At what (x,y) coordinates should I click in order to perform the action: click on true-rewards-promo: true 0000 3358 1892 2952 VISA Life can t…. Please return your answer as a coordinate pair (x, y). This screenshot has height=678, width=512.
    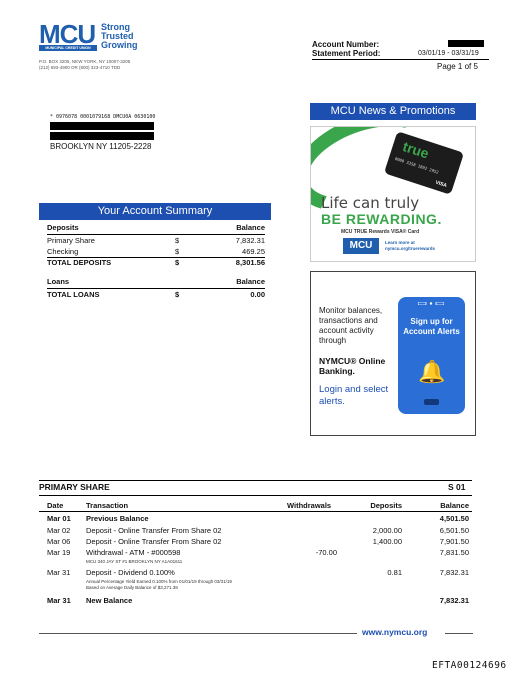
    Looking at the image, I should click on (393, 194).